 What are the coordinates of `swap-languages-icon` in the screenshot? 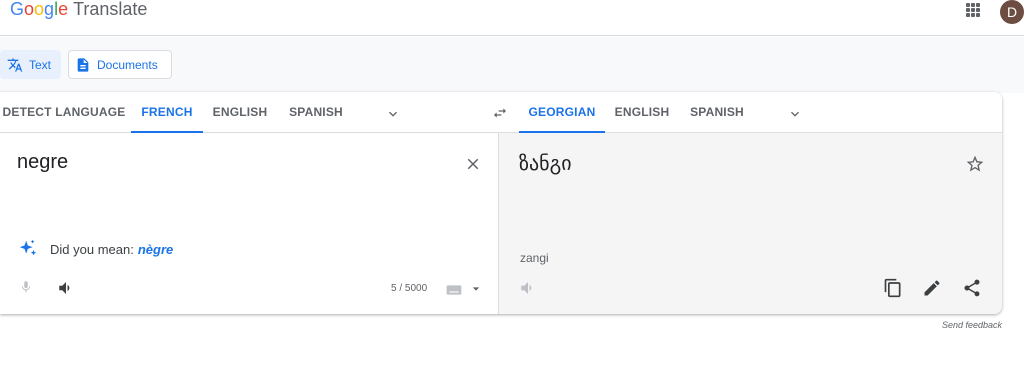 It's located at (500, 113).